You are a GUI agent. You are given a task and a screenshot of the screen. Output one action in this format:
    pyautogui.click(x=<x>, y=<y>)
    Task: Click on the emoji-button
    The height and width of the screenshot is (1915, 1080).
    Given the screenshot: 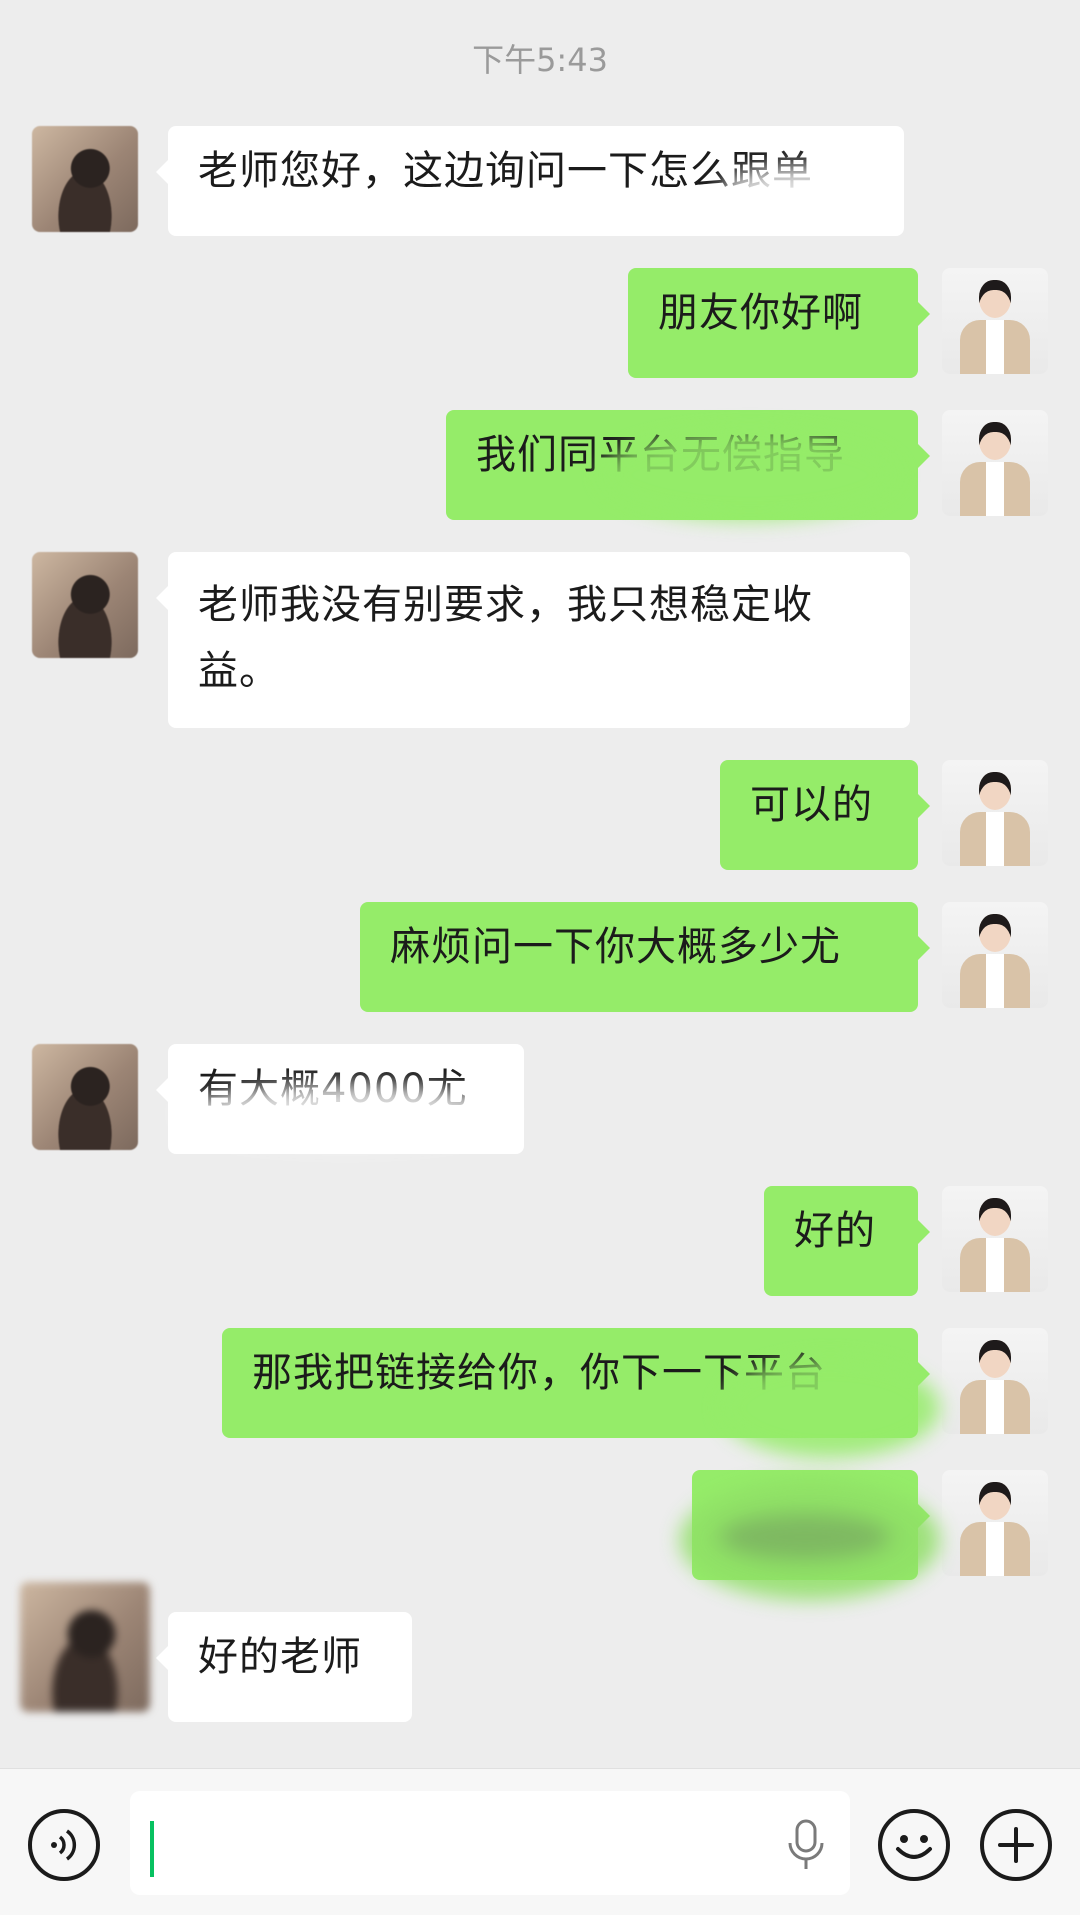 What is the action you would take?
    pyautogui.click(x=914, y=1845)
    